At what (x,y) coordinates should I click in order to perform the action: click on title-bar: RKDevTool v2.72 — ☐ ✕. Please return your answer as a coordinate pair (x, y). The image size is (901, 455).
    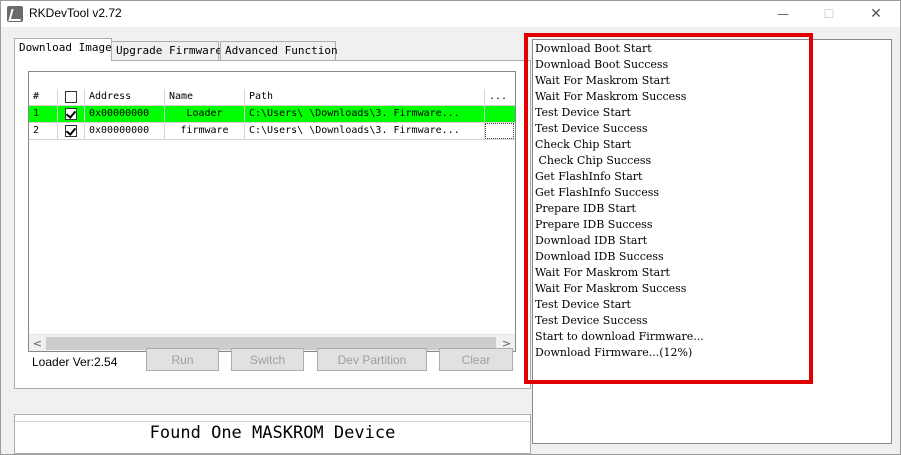
    Looking at the image, I should click on (450, 14).